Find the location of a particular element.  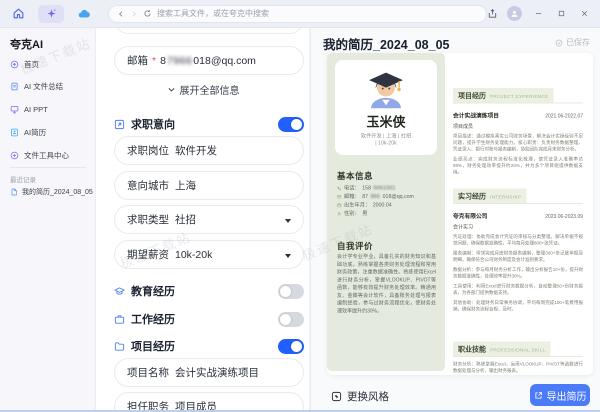

info-value: 018@qq.com is located at coordinates (398, 196).